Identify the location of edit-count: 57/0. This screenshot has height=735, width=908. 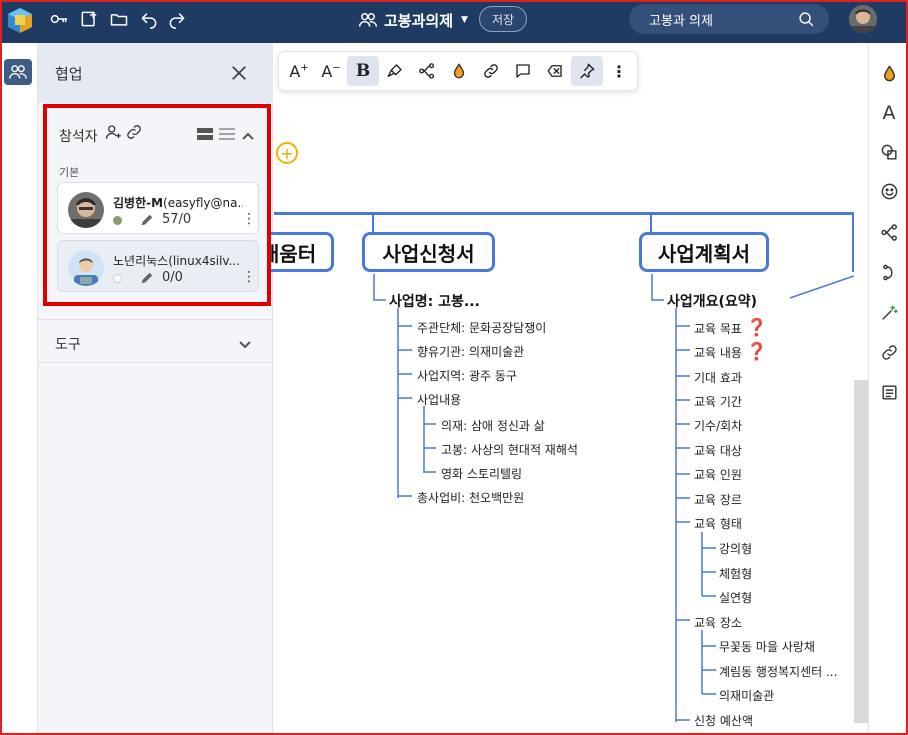
(177, 219).